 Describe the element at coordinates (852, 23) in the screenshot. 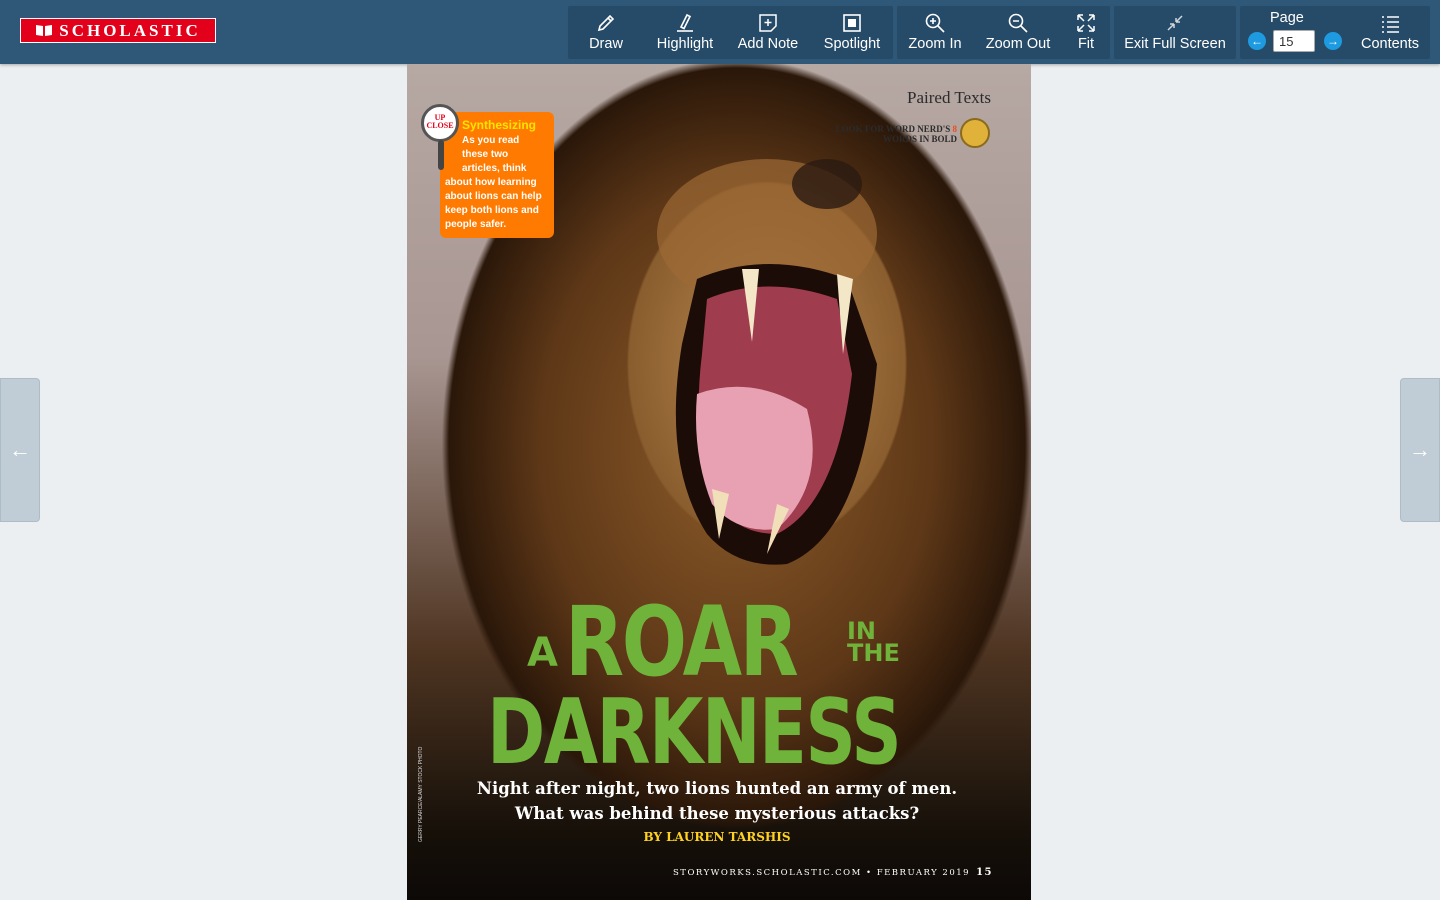

I see `spotlight-icon` at that location.